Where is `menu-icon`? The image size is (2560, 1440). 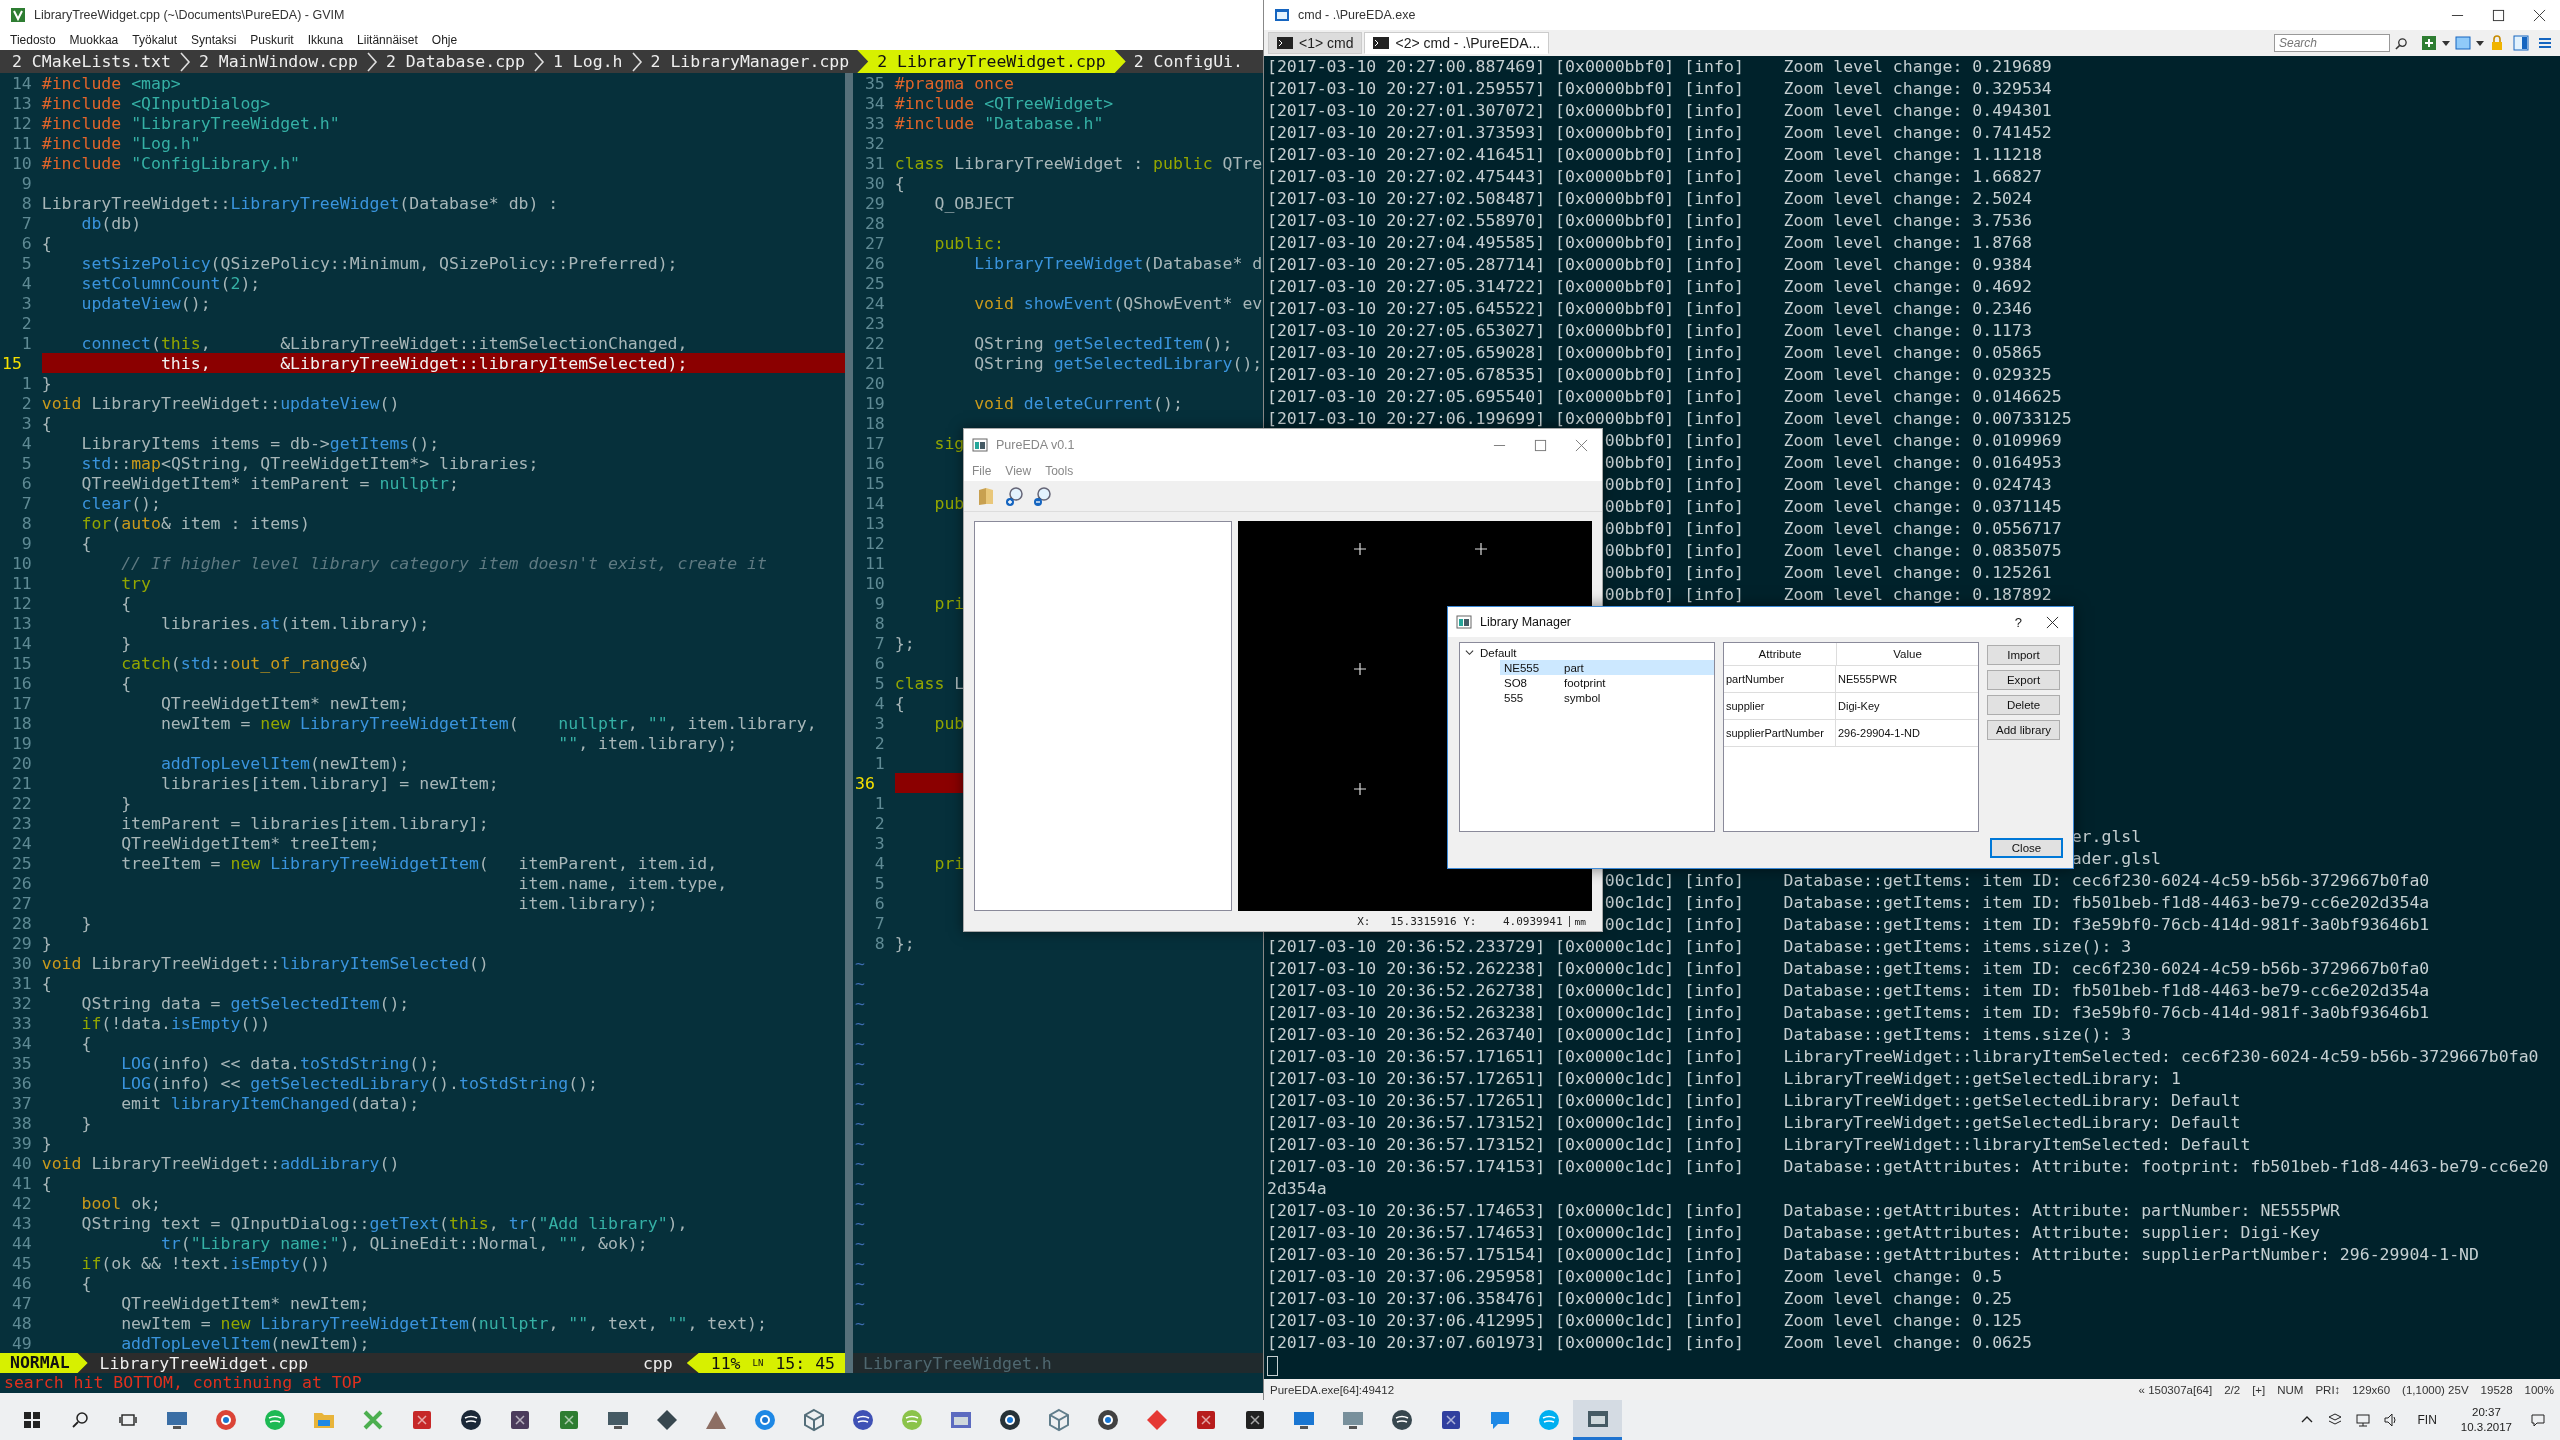 menu-icon is located at coordinates (2545, 43).